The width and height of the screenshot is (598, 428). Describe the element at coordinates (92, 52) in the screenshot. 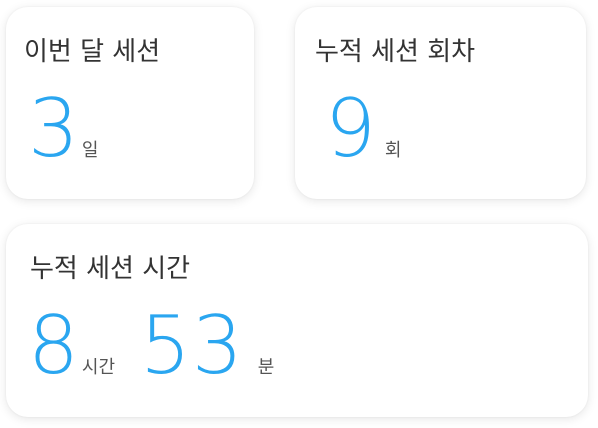

I see `monthly-sessions-title: 이번 달 세션` at that location.